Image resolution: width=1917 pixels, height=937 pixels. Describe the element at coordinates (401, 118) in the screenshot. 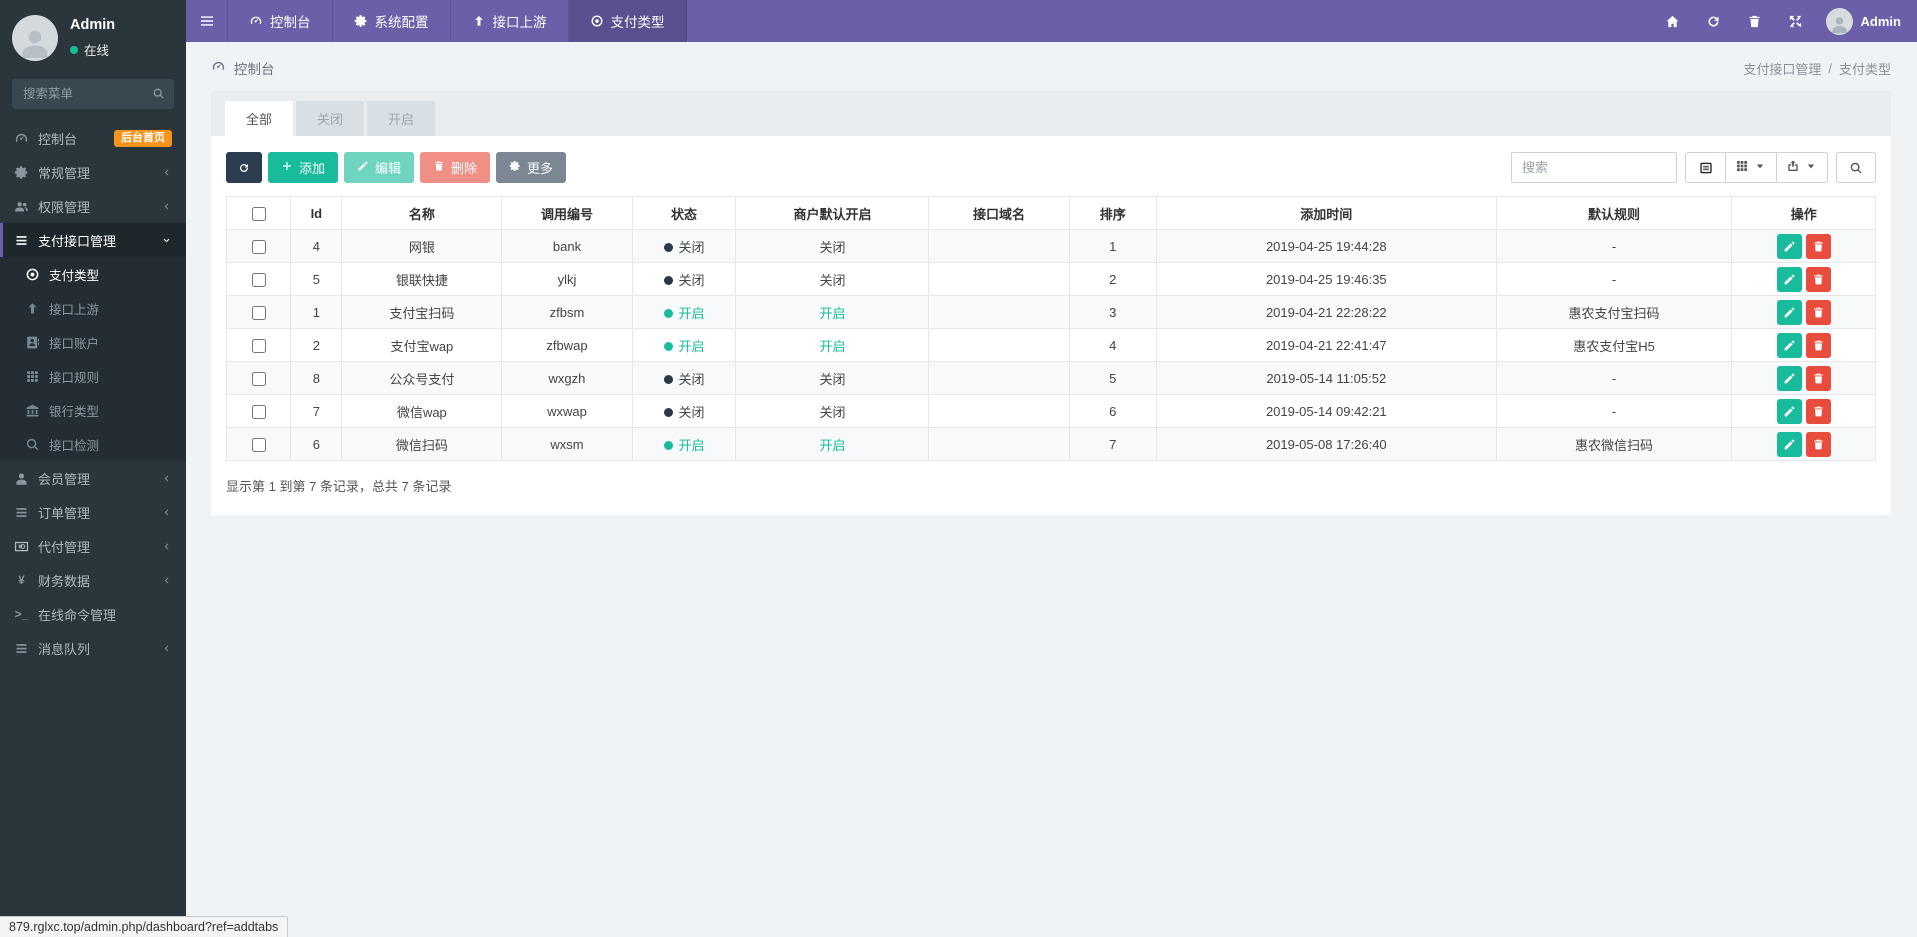

I see `tab-open: 开启` at that location.